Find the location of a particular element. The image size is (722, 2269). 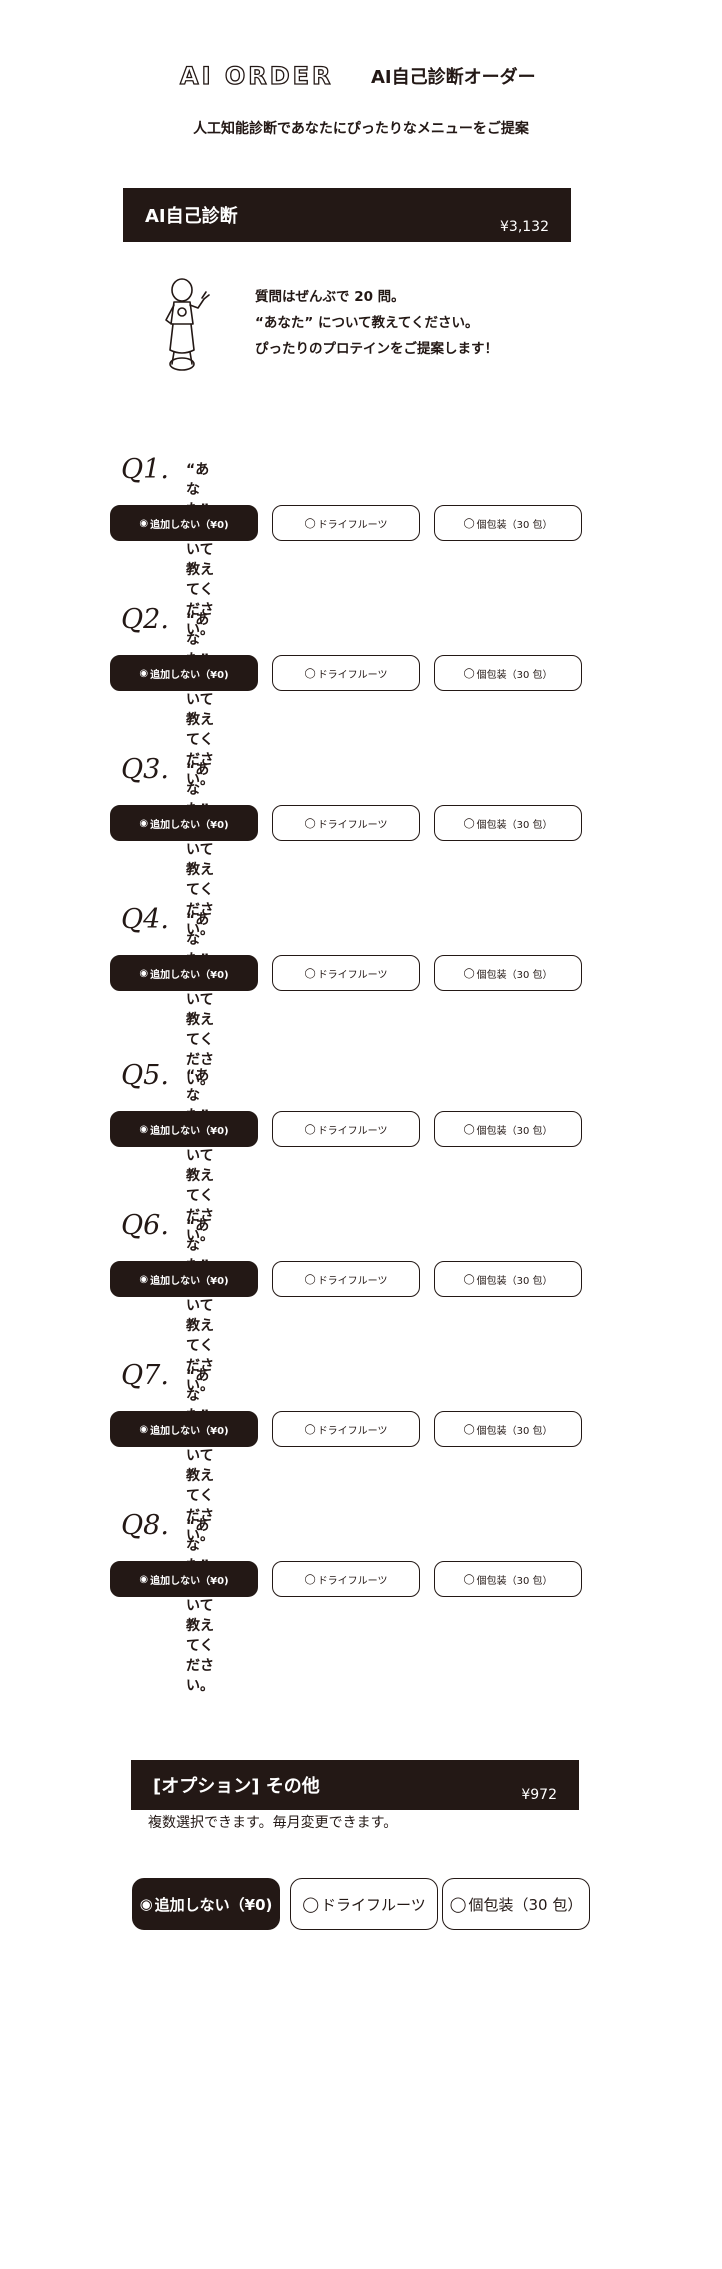

diagnosis-header-bar: AI自己診断 ¥3,132 is located at coordinates (347, 215).